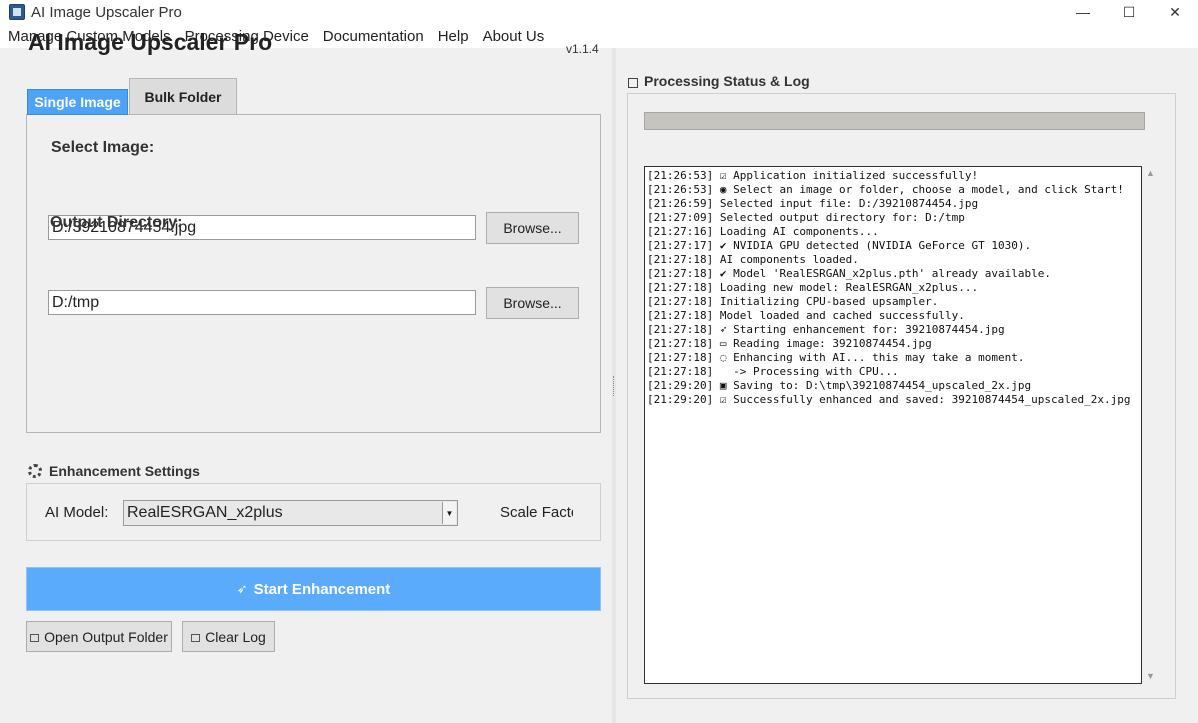 The height and width of the screenshot is (723, 1198). What do you see at coordinates (183, 96) in the screenshot?
I see `tab-bulk-folder: Bulk Folder` at bounding box center [183, 96].